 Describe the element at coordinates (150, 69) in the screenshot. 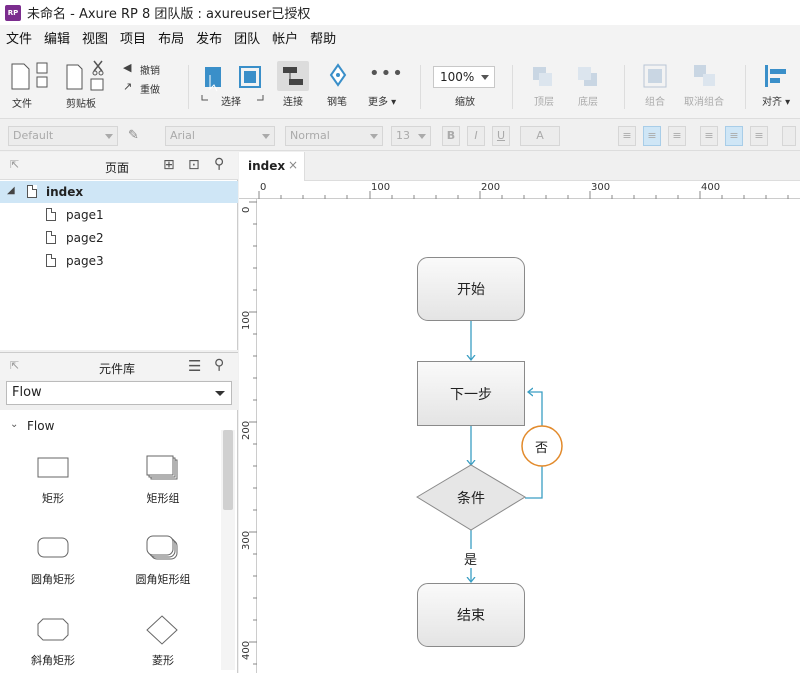

I see `undo-button: 撤销` at that location.